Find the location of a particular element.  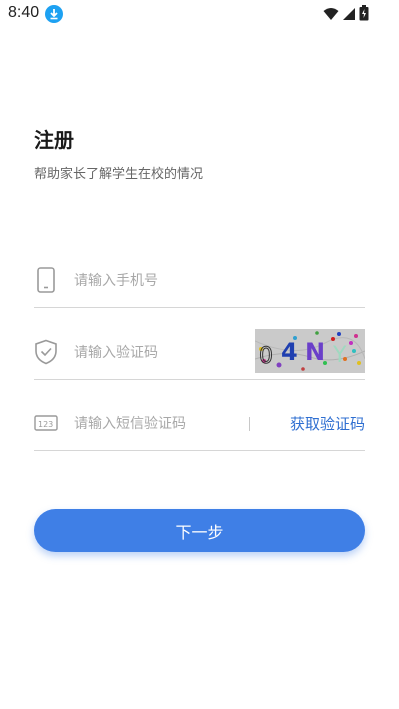

status-icons is located at coordinates (346, 15).